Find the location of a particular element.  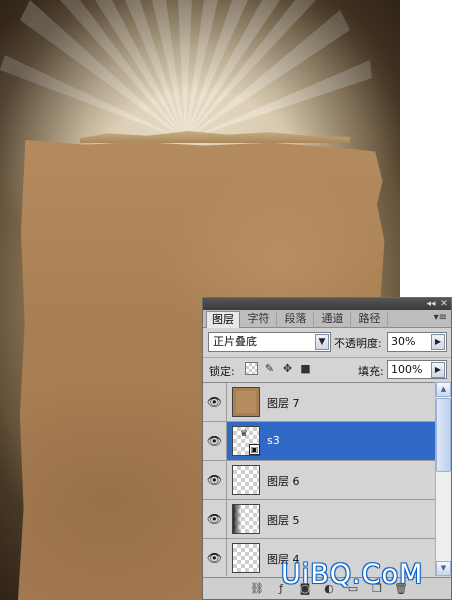

tab-layers: 图层 is located at coordinates (223, 319).